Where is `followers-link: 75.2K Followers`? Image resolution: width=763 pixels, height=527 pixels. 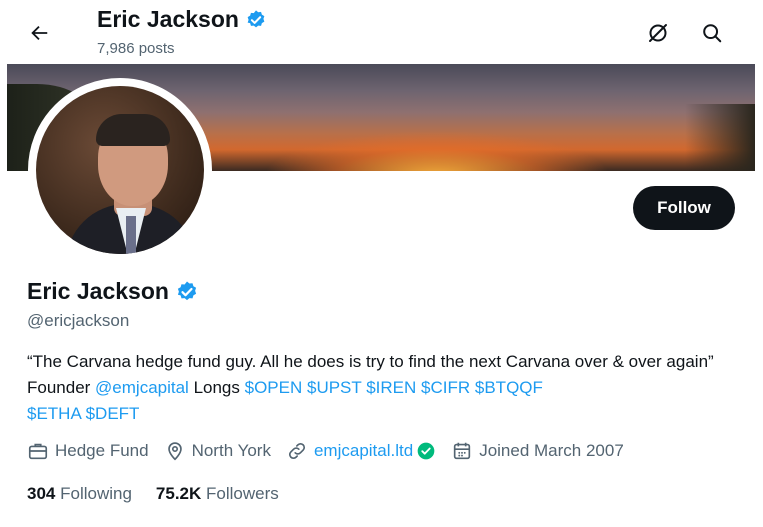 followers-link: 75.2K Followers is located at coordinates (217, 494).